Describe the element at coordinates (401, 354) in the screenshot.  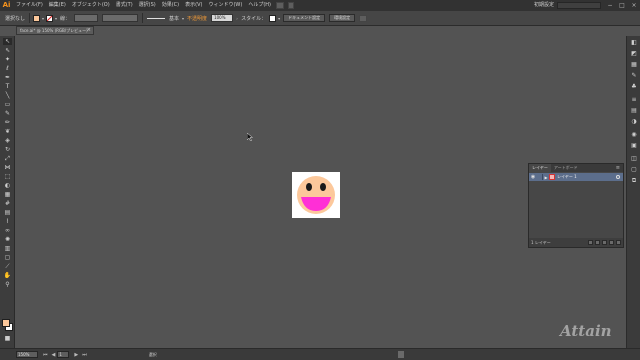
I see `horizontal-scrollbar-thumb` at that location.